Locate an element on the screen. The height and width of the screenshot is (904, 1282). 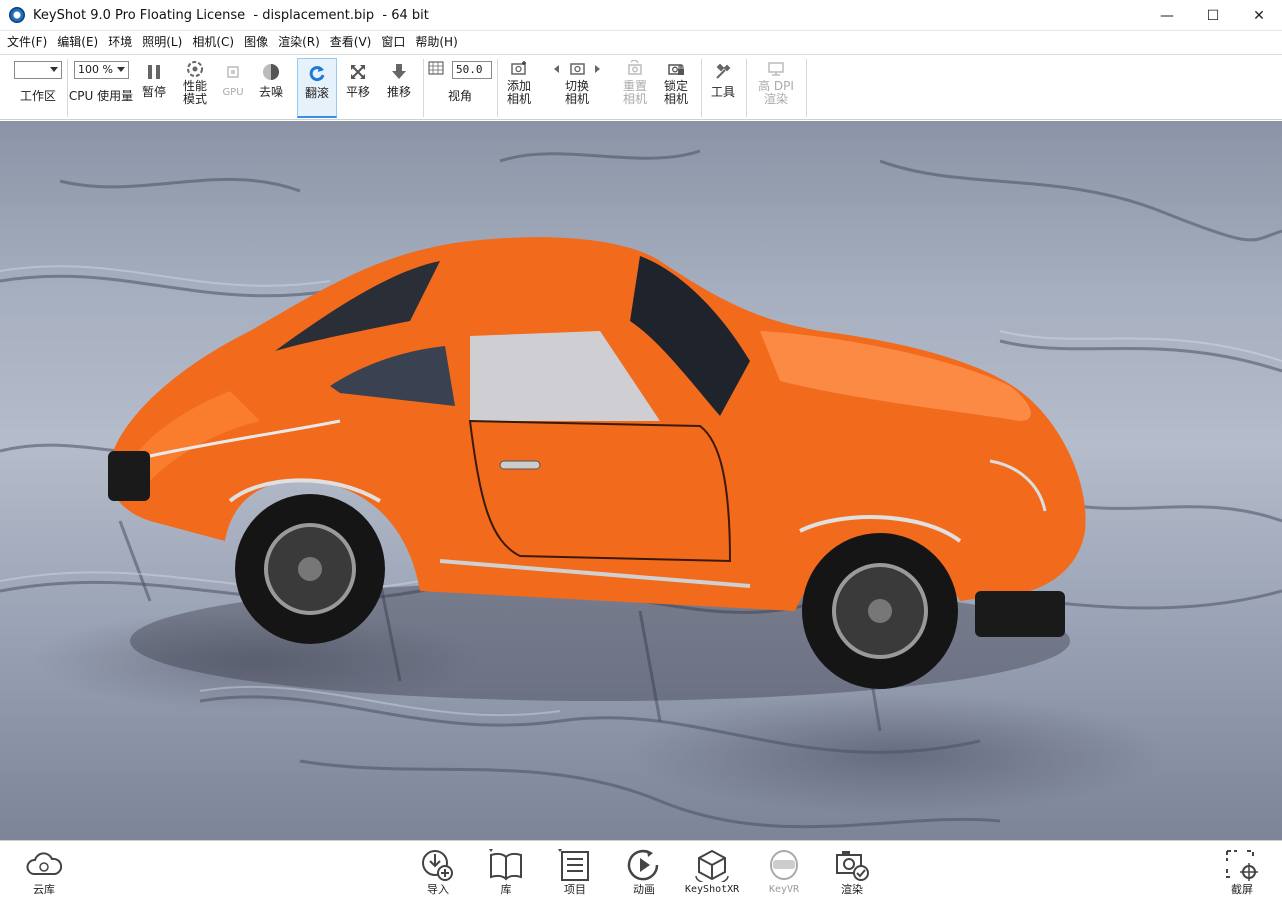
library-button: 库 is located at coordinates (506, 871).